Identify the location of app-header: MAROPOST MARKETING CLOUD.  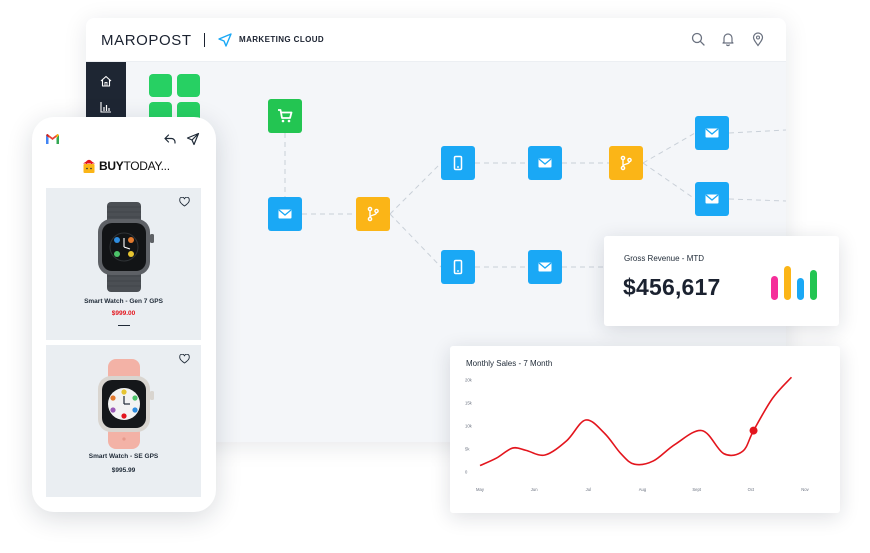
(436, 40).